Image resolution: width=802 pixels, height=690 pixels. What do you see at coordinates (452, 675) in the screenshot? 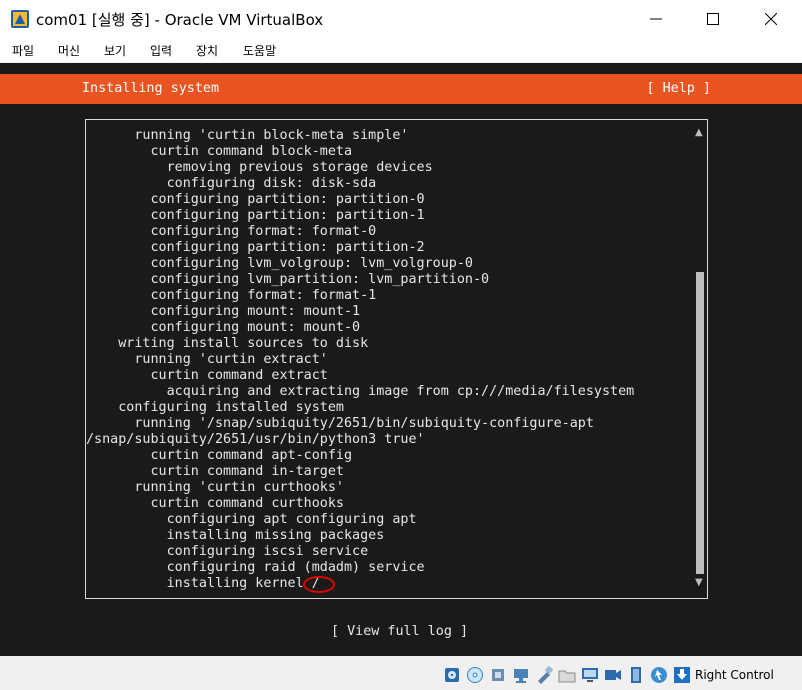
I see `hard-disk-icon` at bounding box center [452, 675].